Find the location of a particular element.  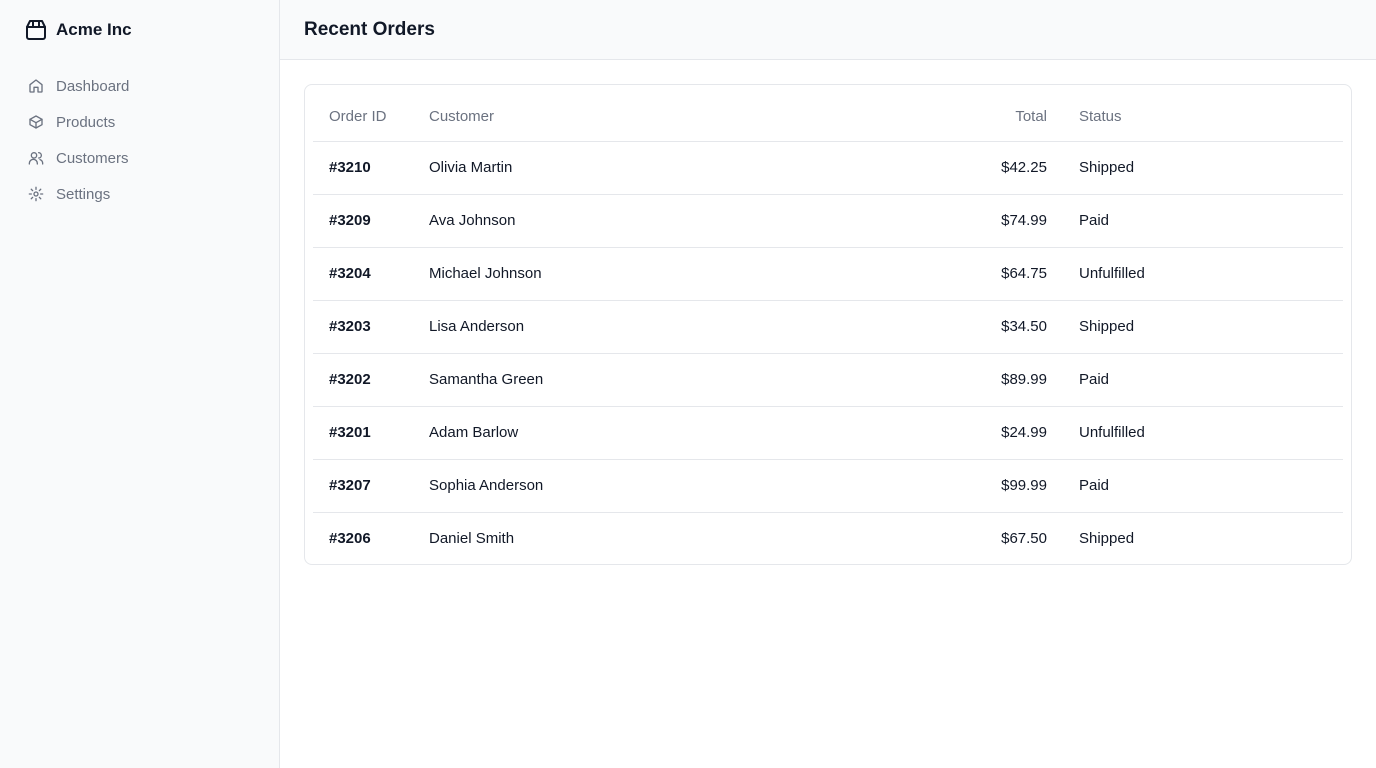

order-id: #3204 is located at coordinates (350, 273).